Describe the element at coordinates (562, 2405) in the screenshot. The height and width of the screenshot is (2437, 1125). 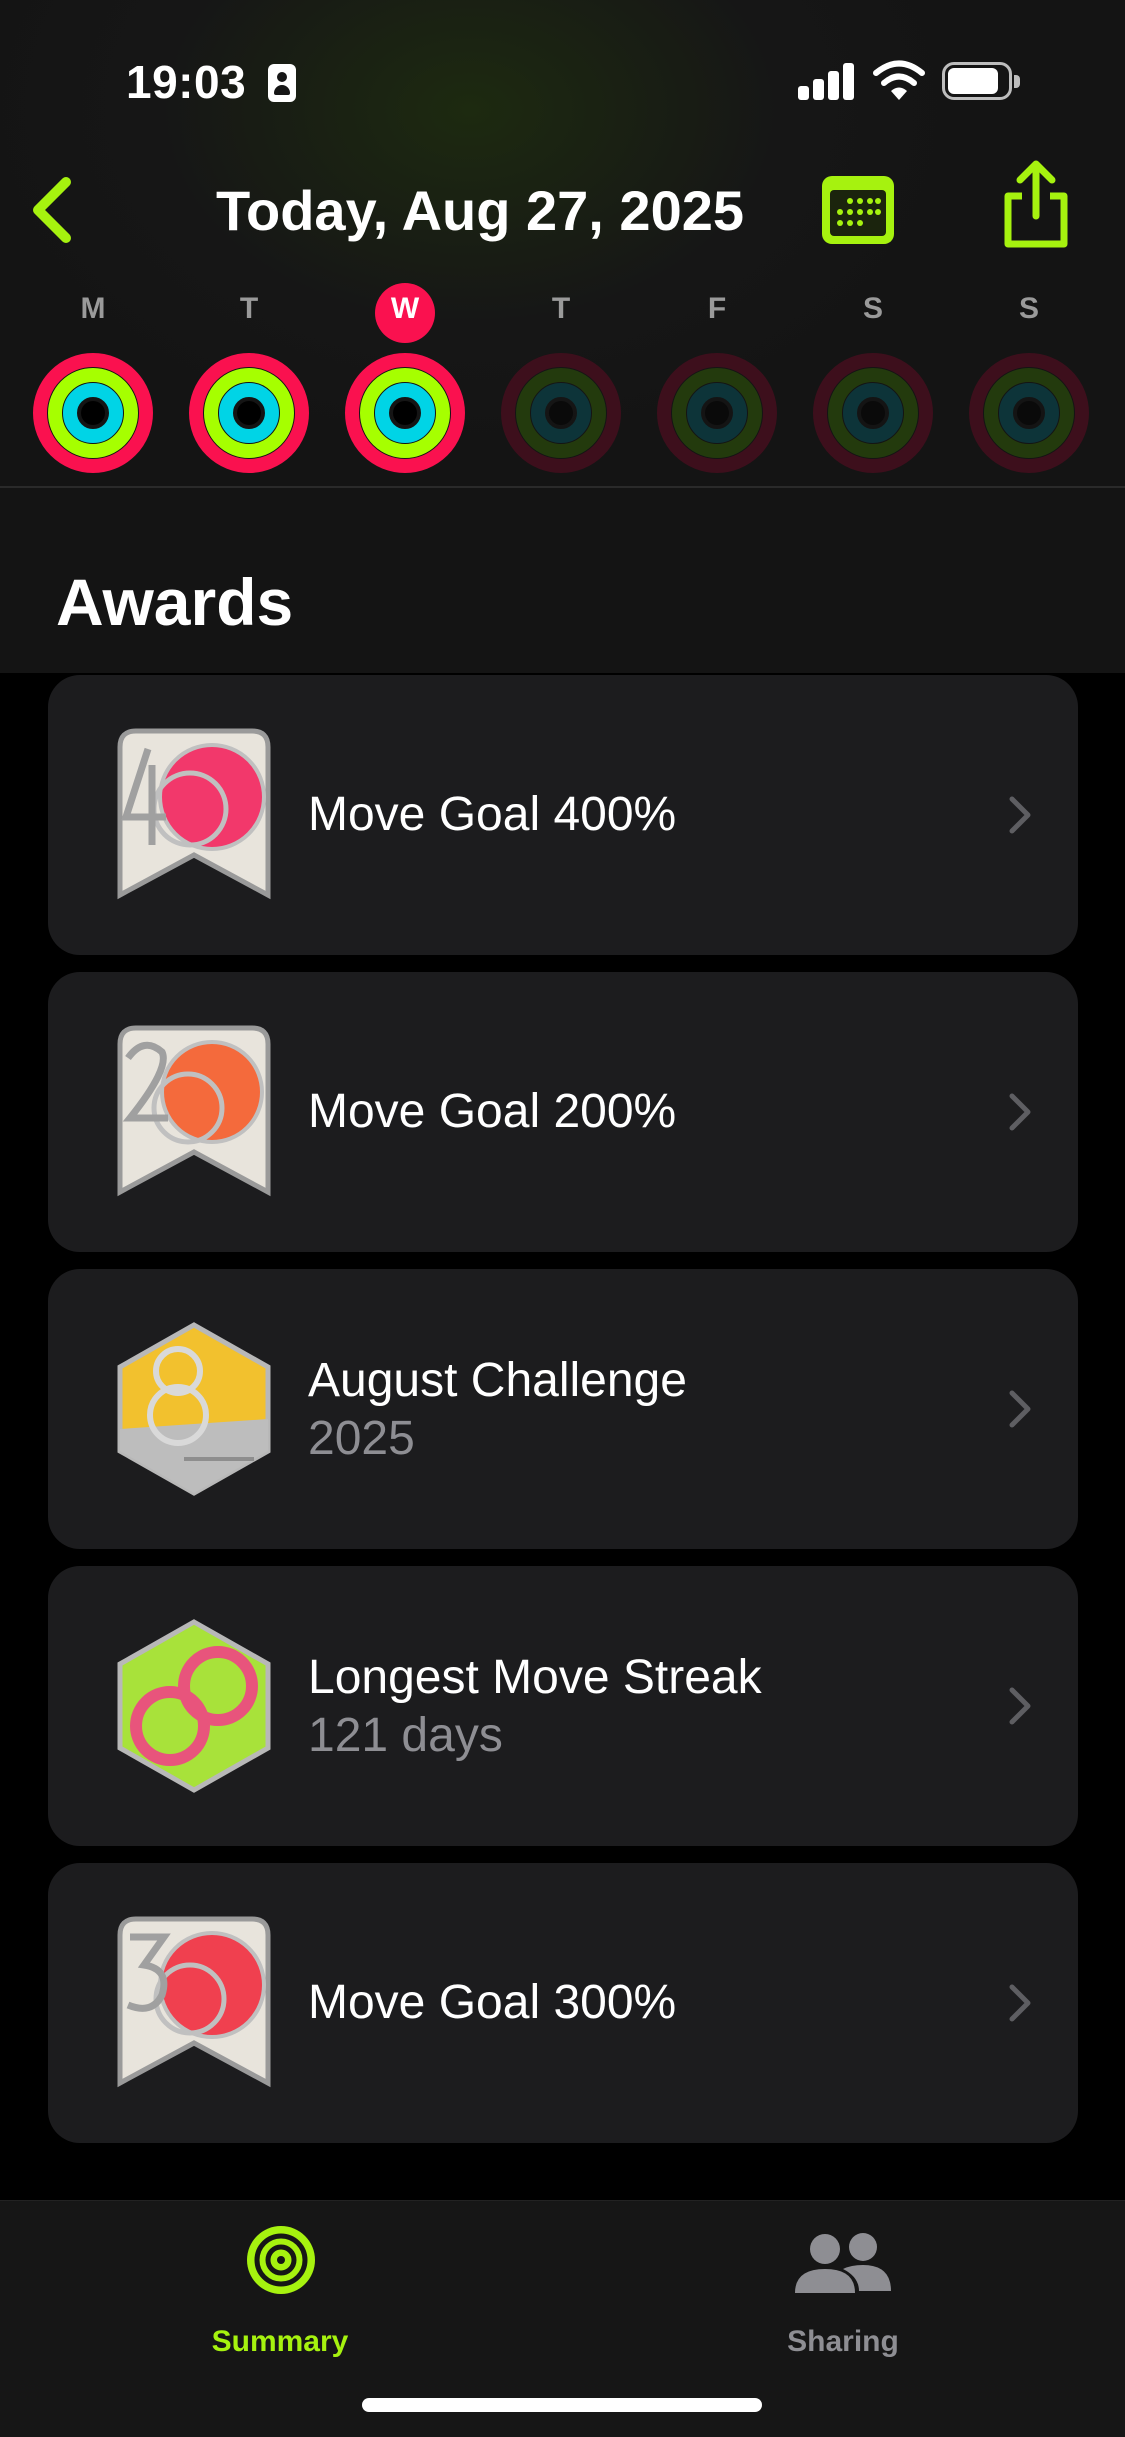
I see `home-indicator` at that location.